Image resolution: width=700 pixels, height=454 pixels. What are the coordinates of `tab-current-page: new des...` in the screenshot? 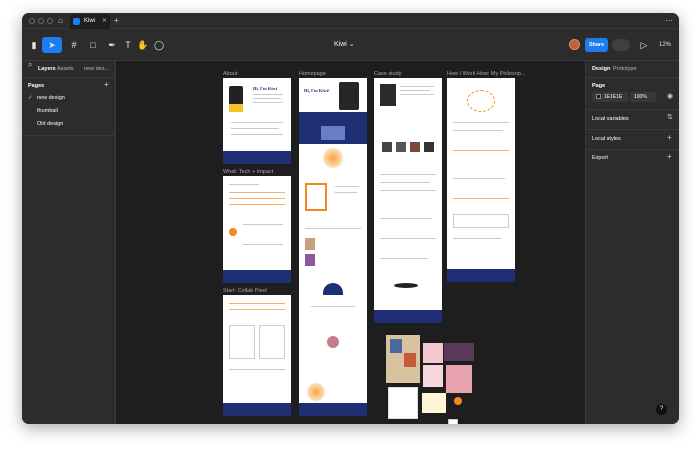 It's located at (96, 69).